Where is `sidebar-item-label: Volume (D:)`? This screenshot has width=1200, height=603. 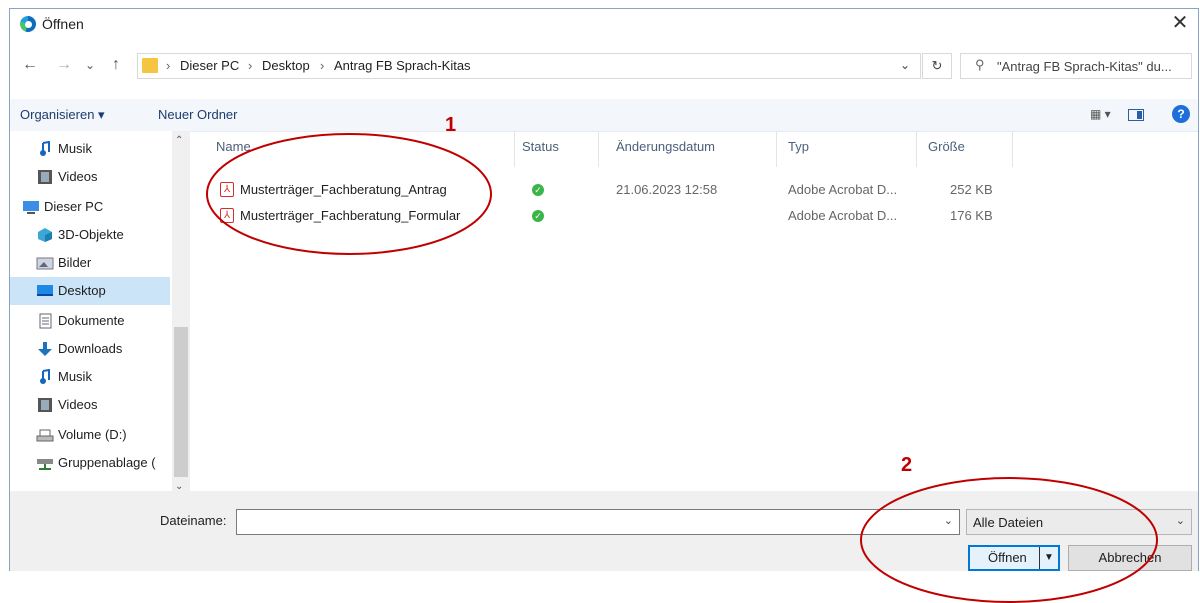
sidebar-item-label: Volume (D:) is located at coordinates (92, 434).